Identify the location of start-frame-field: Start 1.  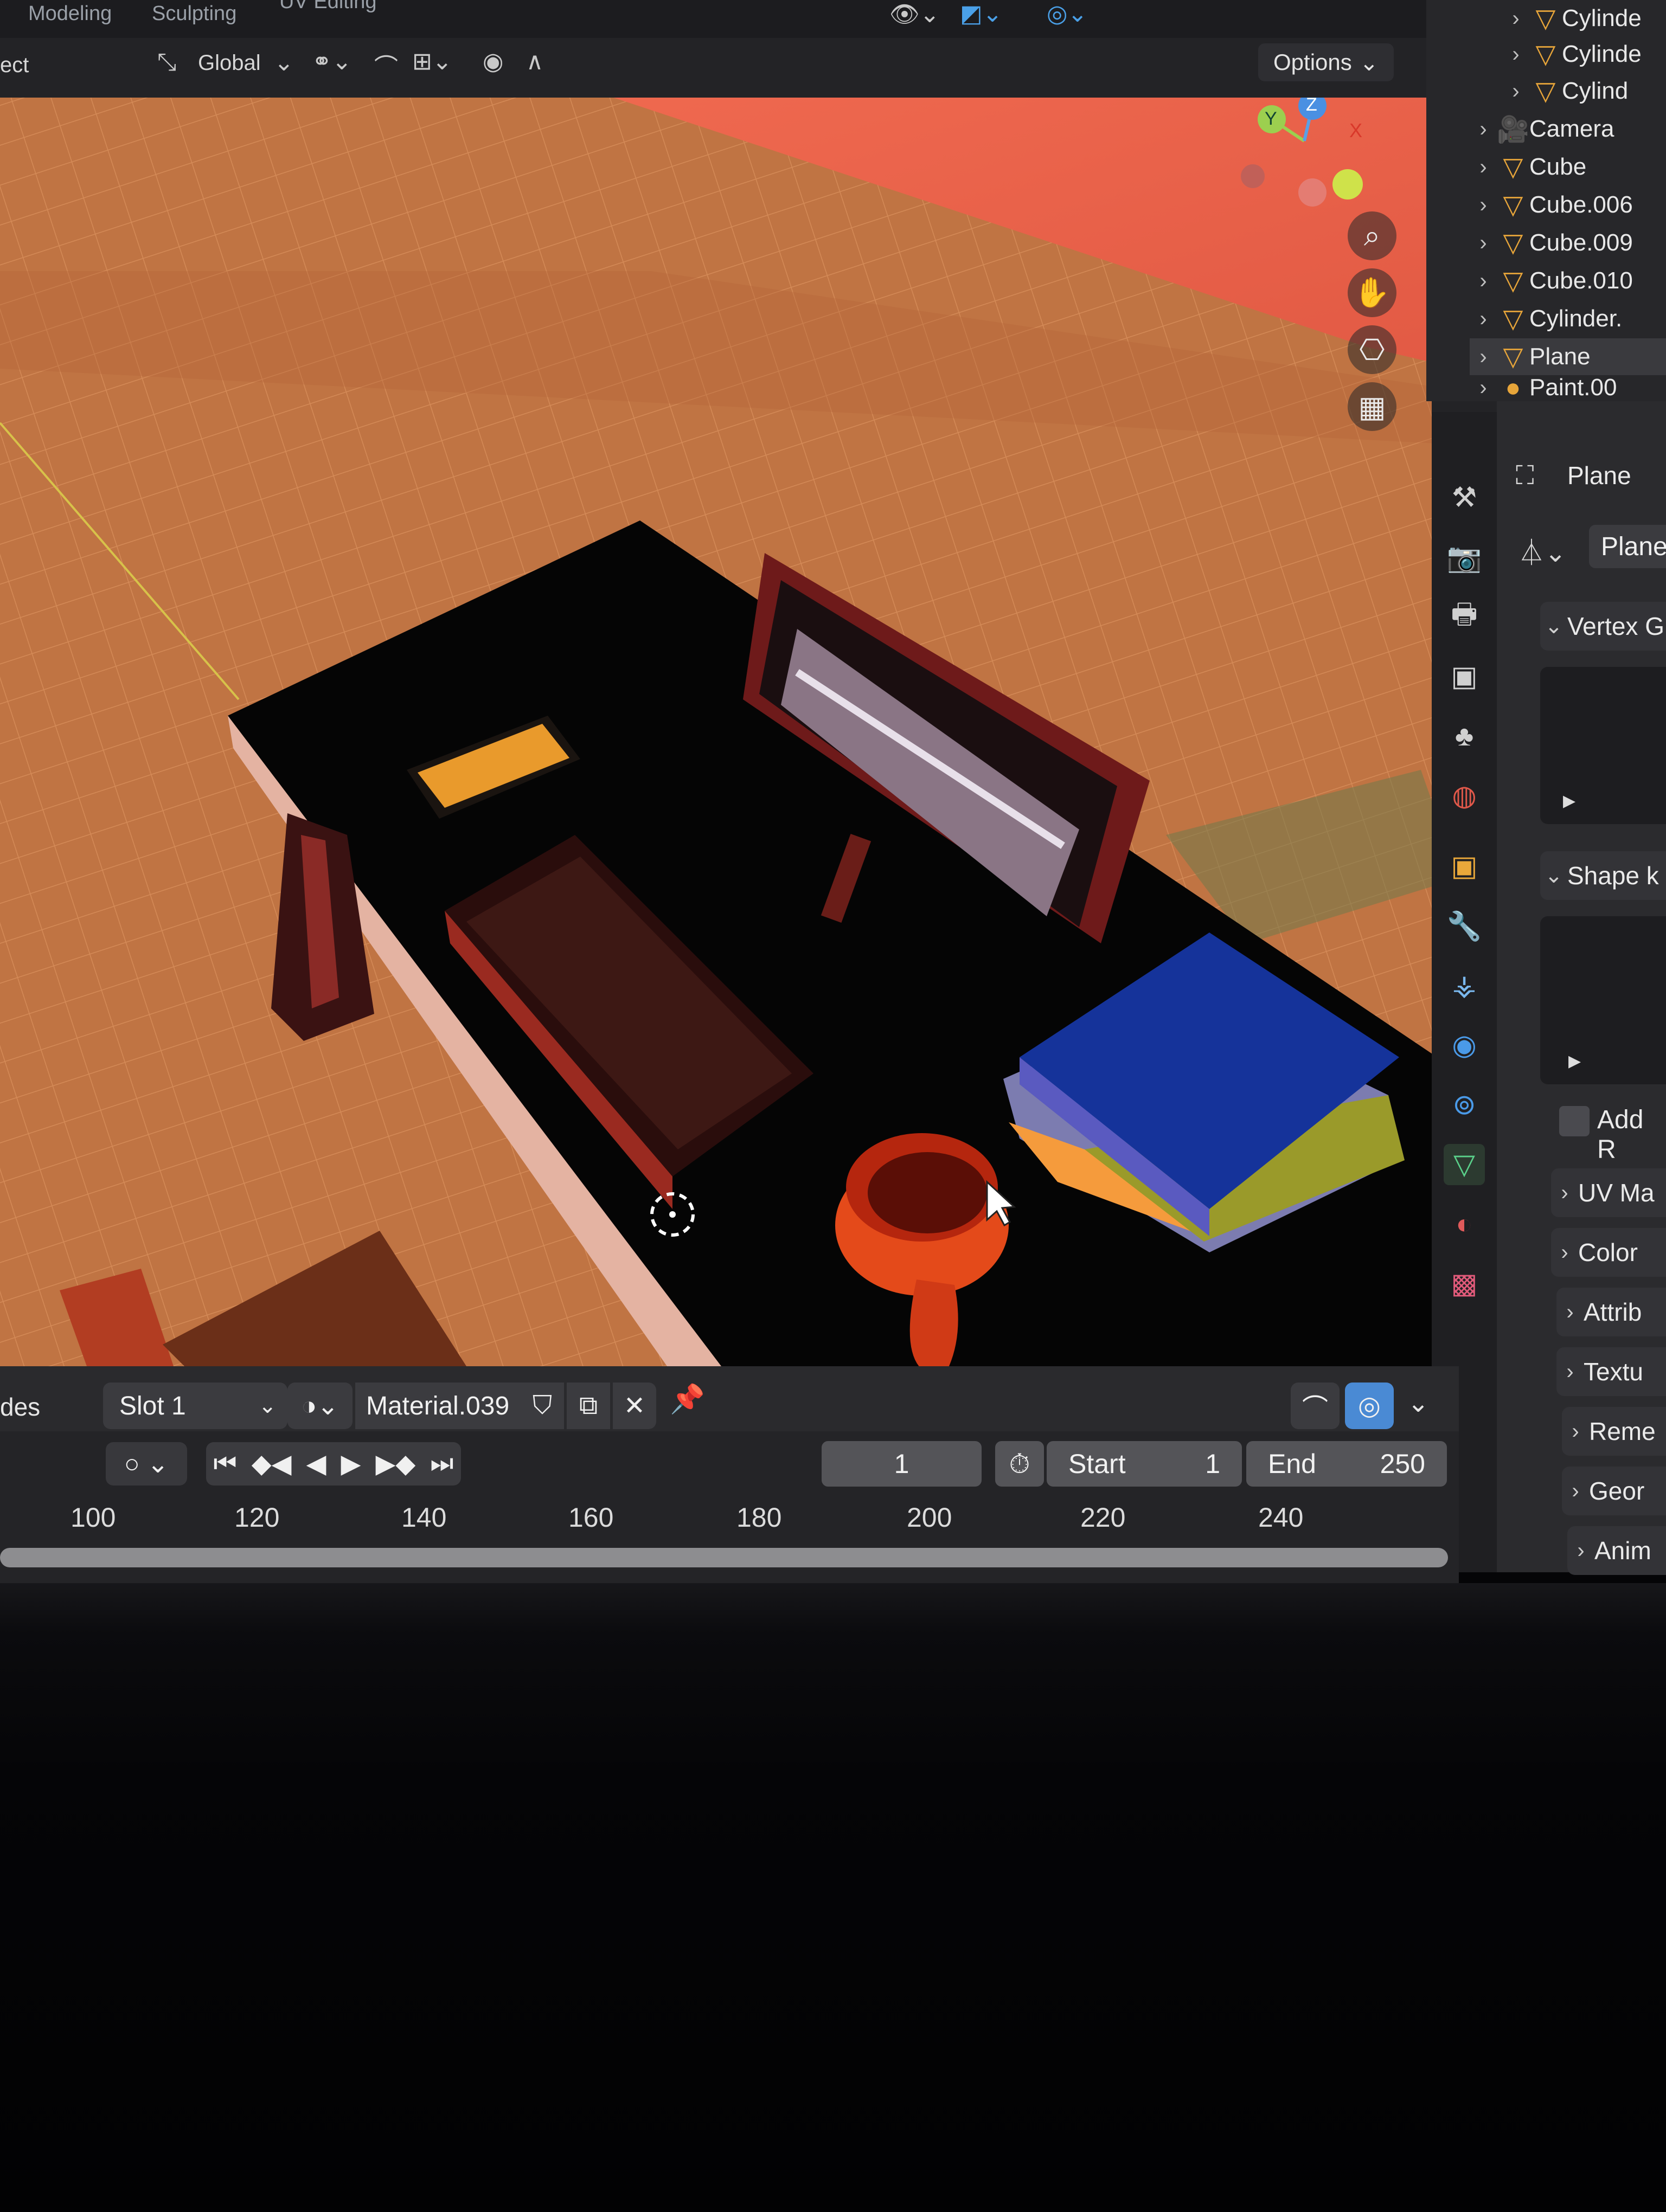
(1144, 1464).